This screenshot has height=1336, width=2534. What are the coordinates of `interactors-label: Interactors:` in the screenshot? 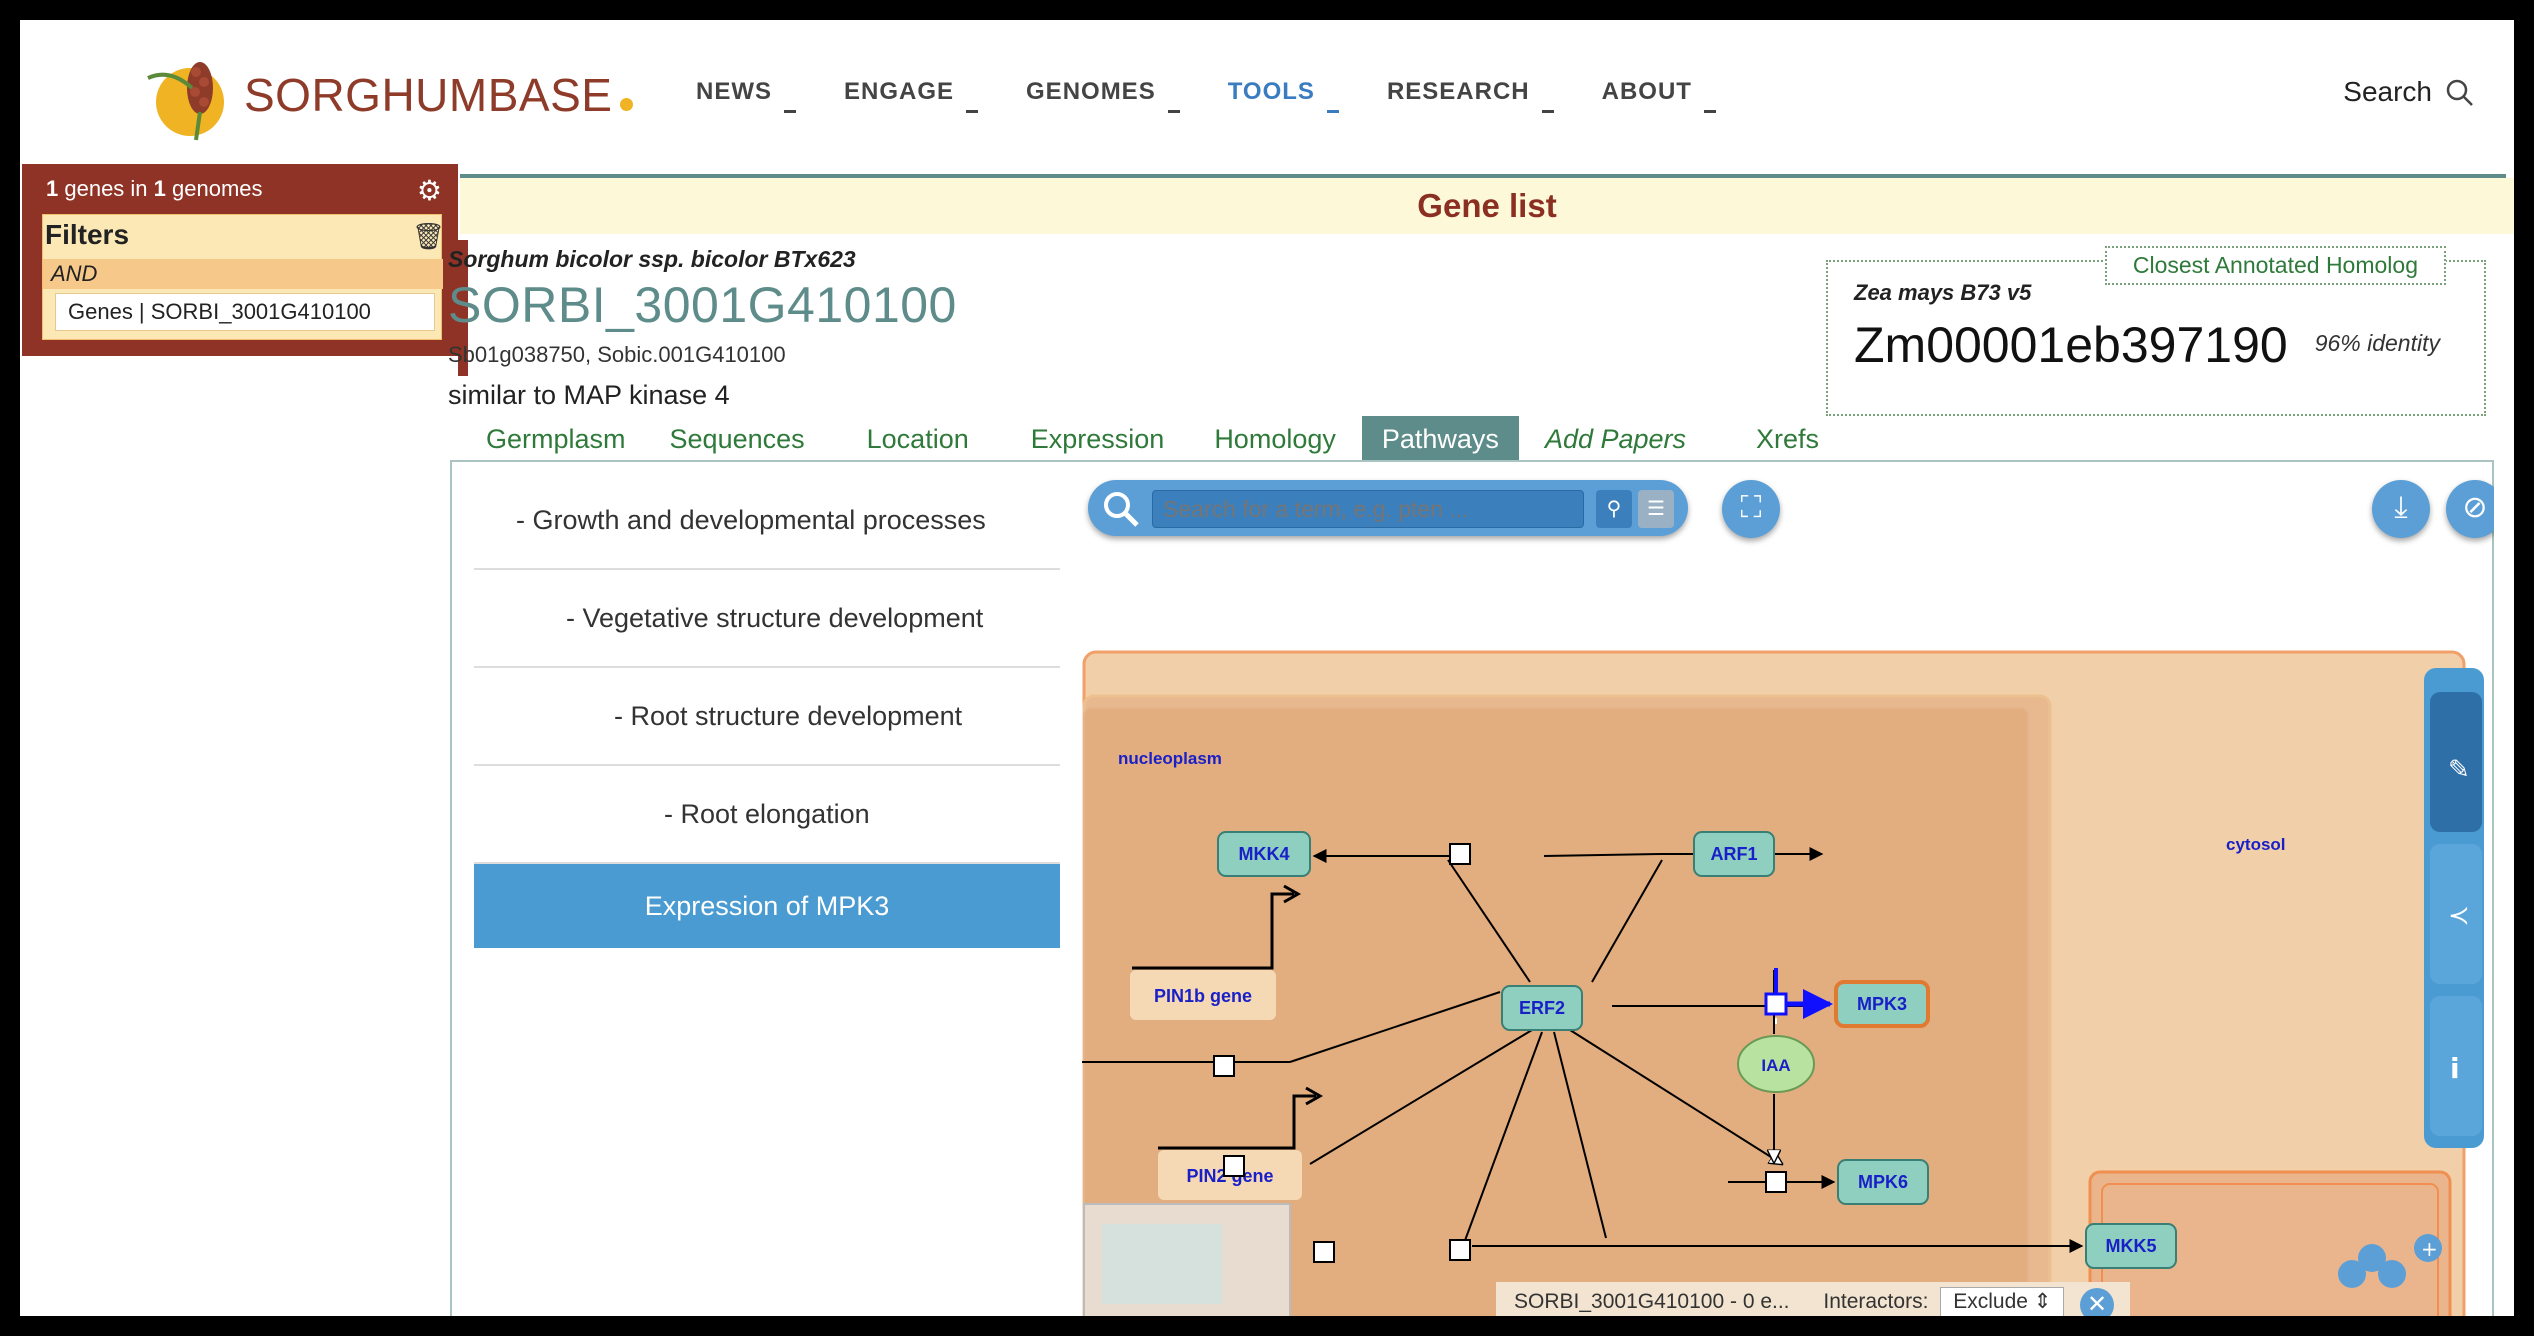 It's located at (1876, 1301).